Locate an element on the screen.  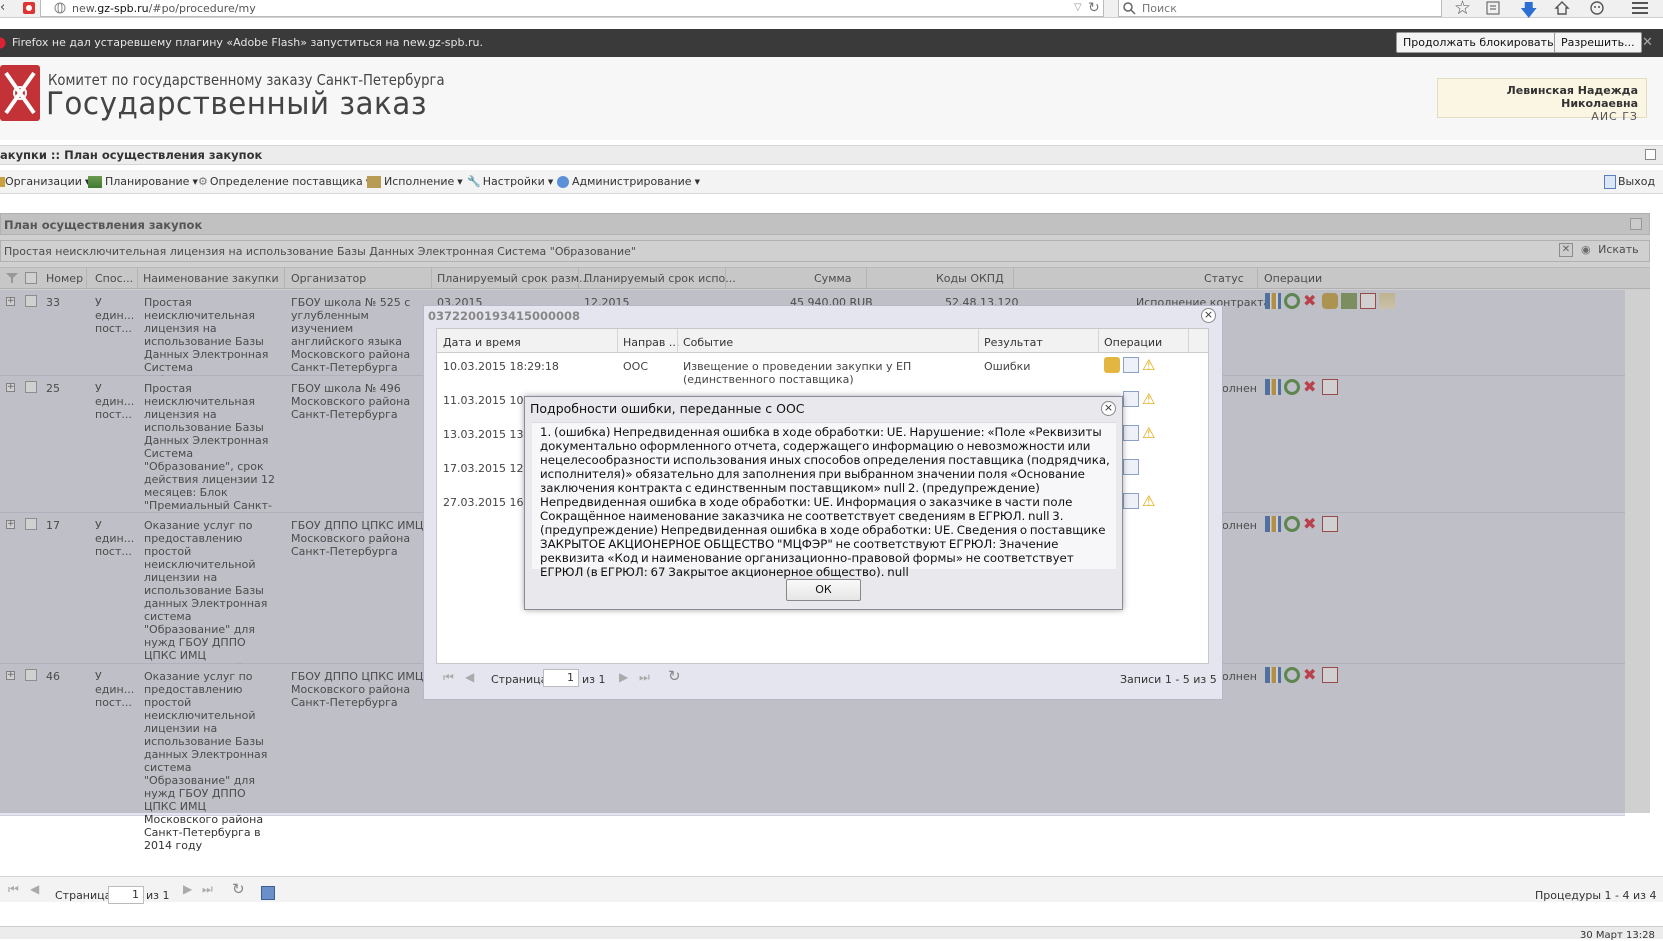
status-time: 30 Март 13:28 is located at coordinates (1617, 935).